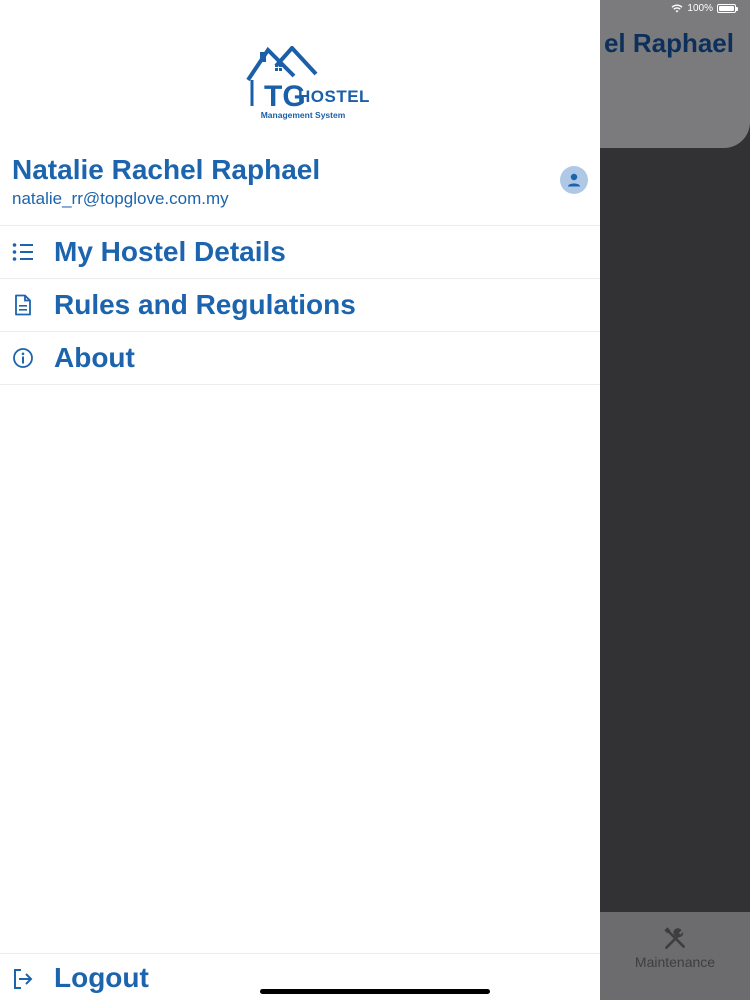 Image resolution: width=750 pixels, height=1000 pixels. I want to click on tools-icon, so click(674, 938).